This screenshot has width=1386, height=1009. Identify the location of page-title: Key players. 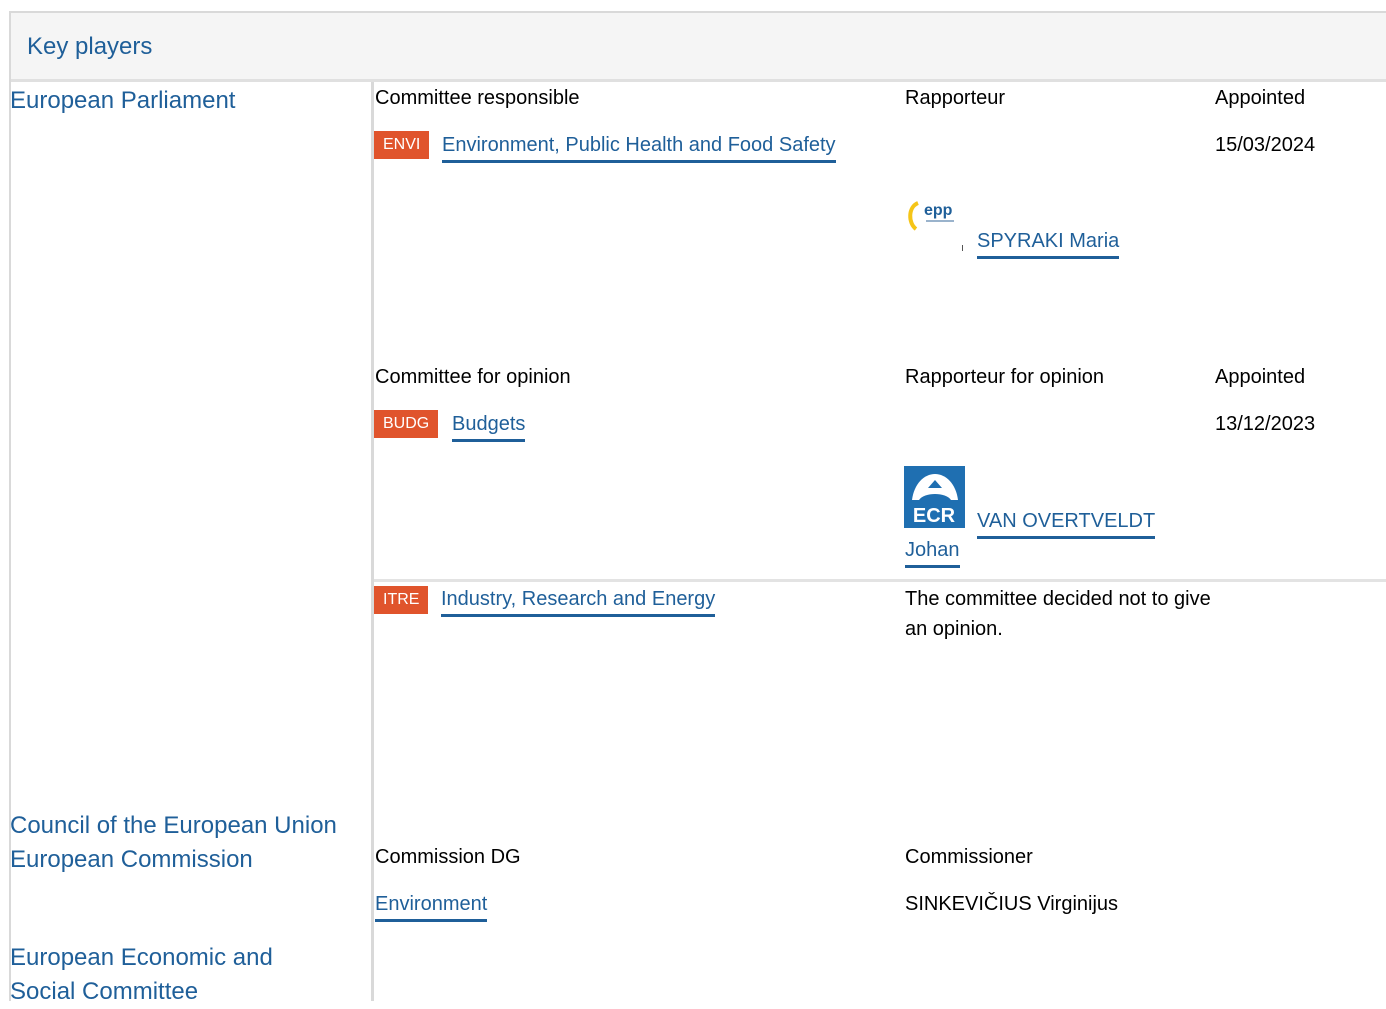
(90, 46).